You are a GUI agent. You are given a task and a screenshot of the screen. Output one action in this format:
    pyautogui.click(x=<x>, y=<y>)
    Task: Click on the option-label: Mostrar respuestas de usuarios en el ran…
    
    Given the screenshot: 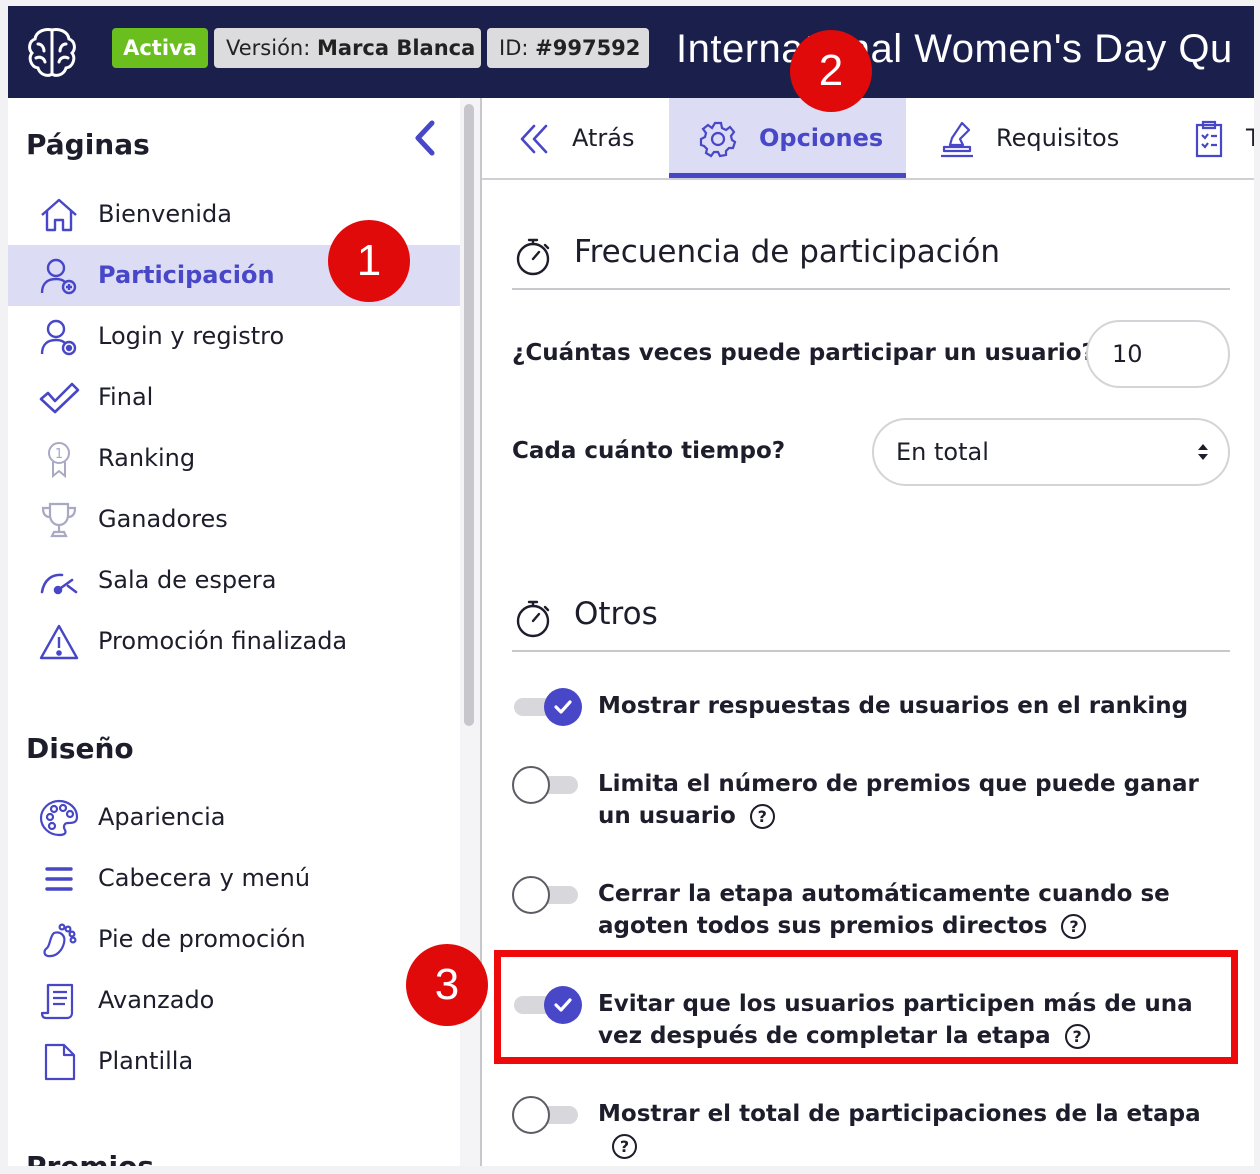 What is the action you would take?
    pyautogui.click(x=893, y=706)
    